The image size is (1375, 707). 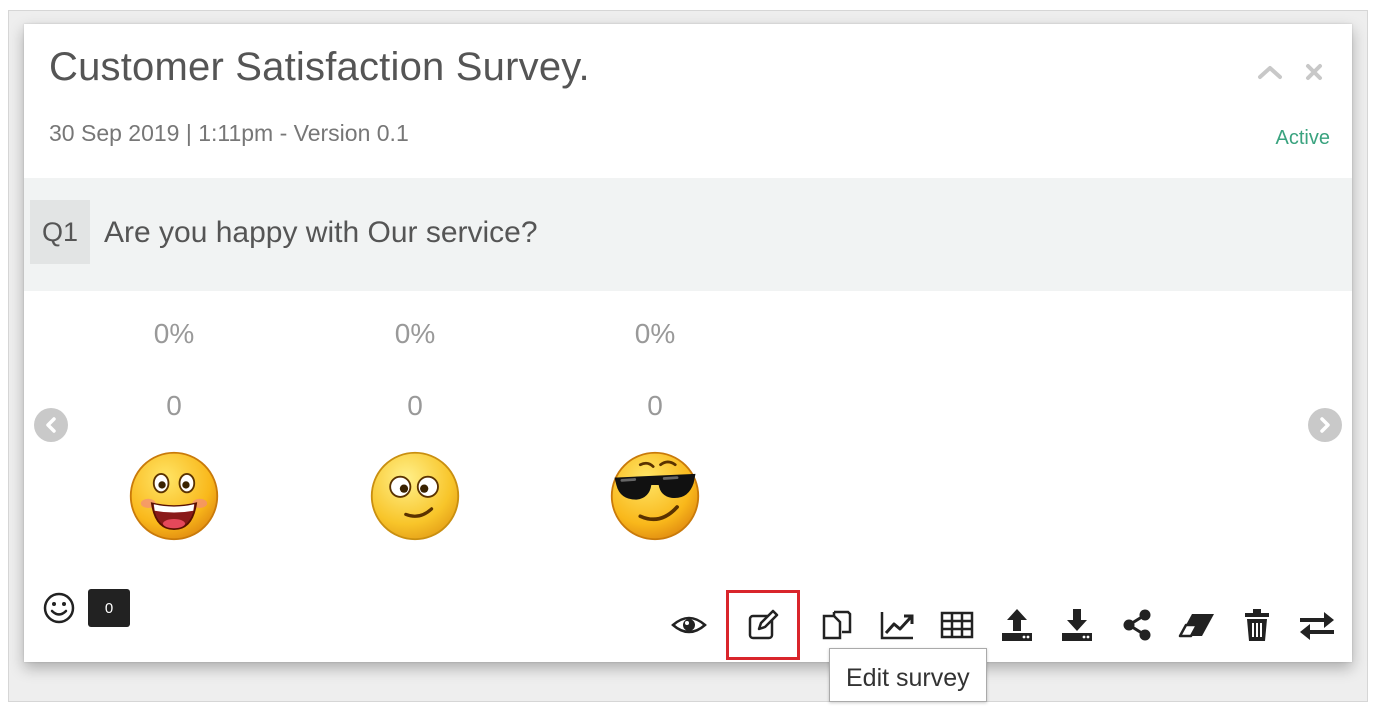 I want to click on download-icon, so click(x=1077, y=625).